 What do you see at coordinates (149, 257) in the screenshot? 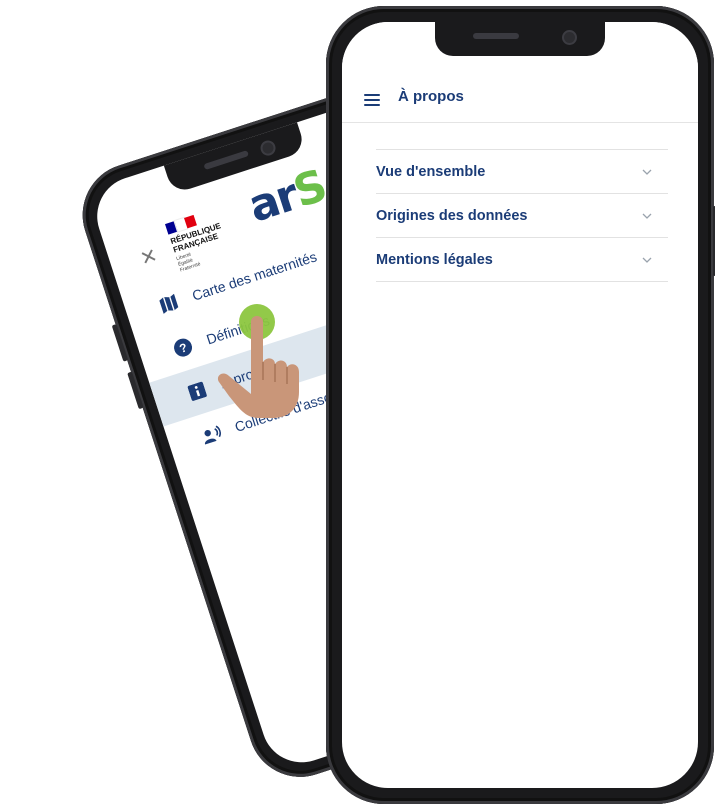
I see `close-icon: ✕` at bounding box center [149, 257].